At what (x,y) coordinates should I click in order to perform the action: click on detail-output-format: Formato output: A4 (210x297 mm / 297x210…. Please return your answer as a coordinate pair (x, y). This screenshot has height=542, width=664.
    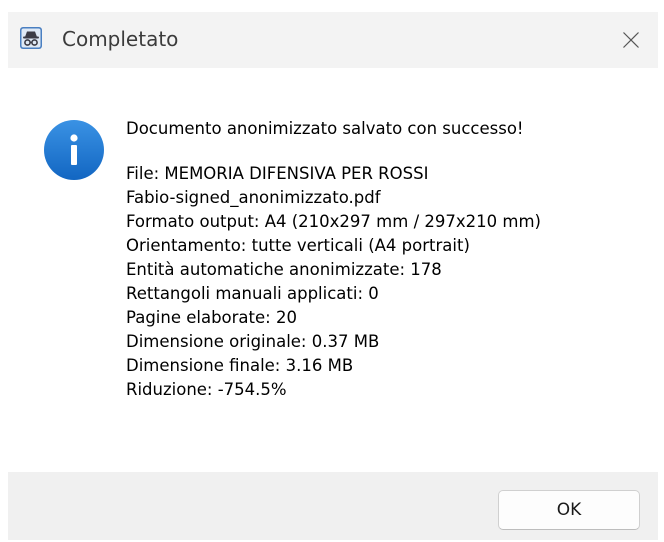
    Looking at the image, I should click on (333, 221).